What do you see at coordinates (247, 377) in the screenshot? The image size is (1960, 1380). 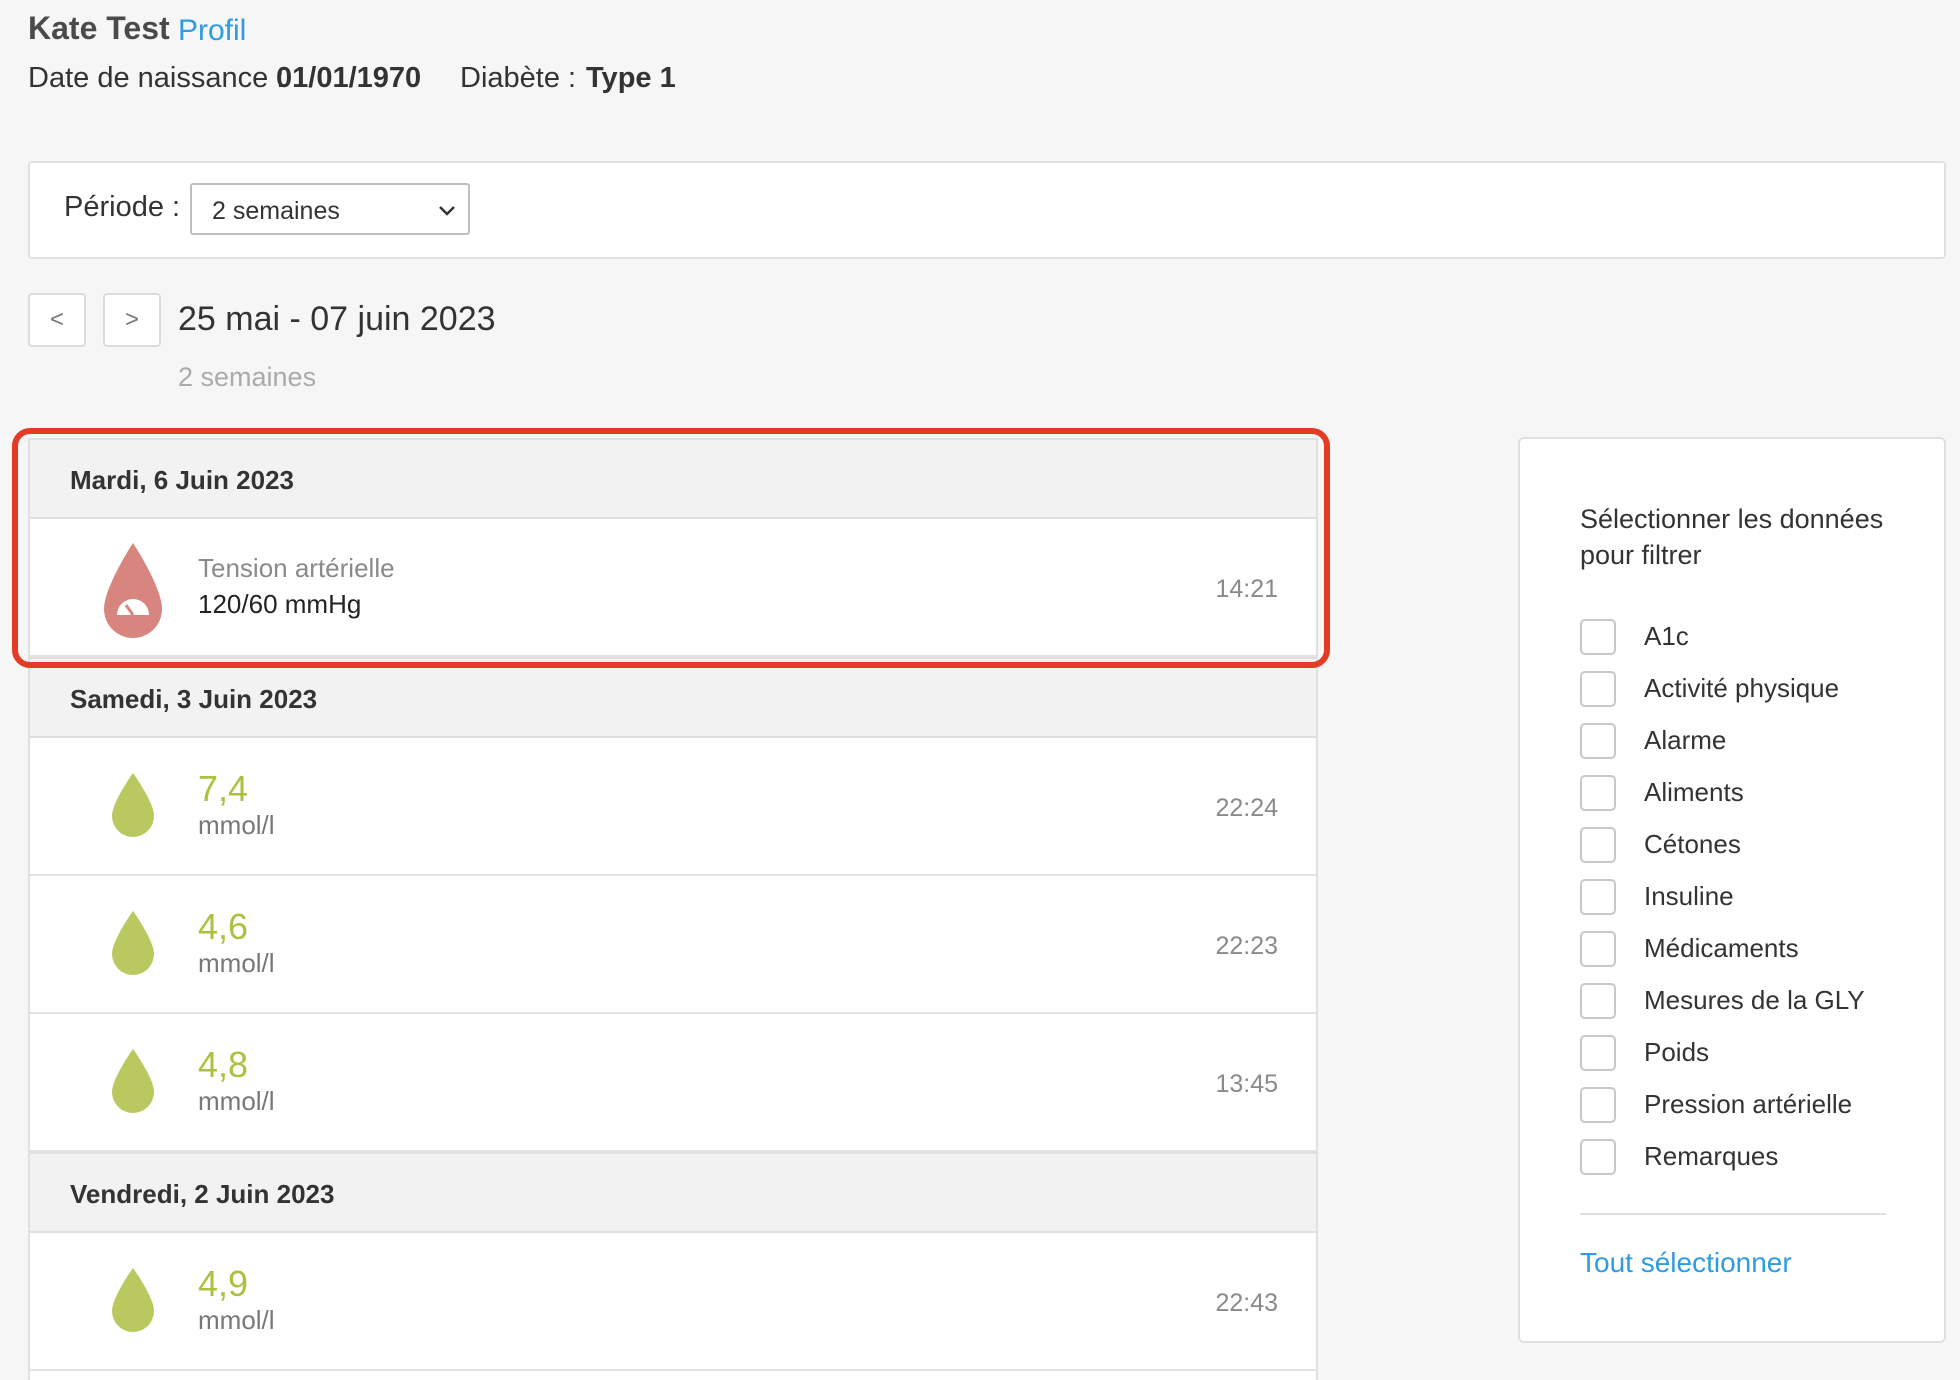 I see `date-range-subtitle: 2 semaines` at bounding box center [247, 377].